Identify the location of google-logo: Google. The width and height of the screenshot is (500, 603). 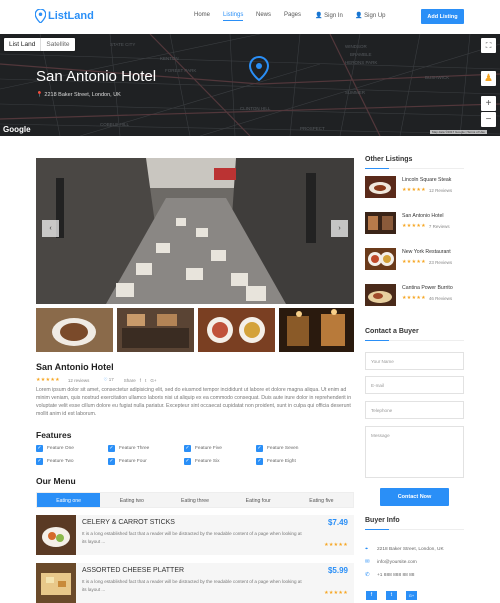
(17, 129).